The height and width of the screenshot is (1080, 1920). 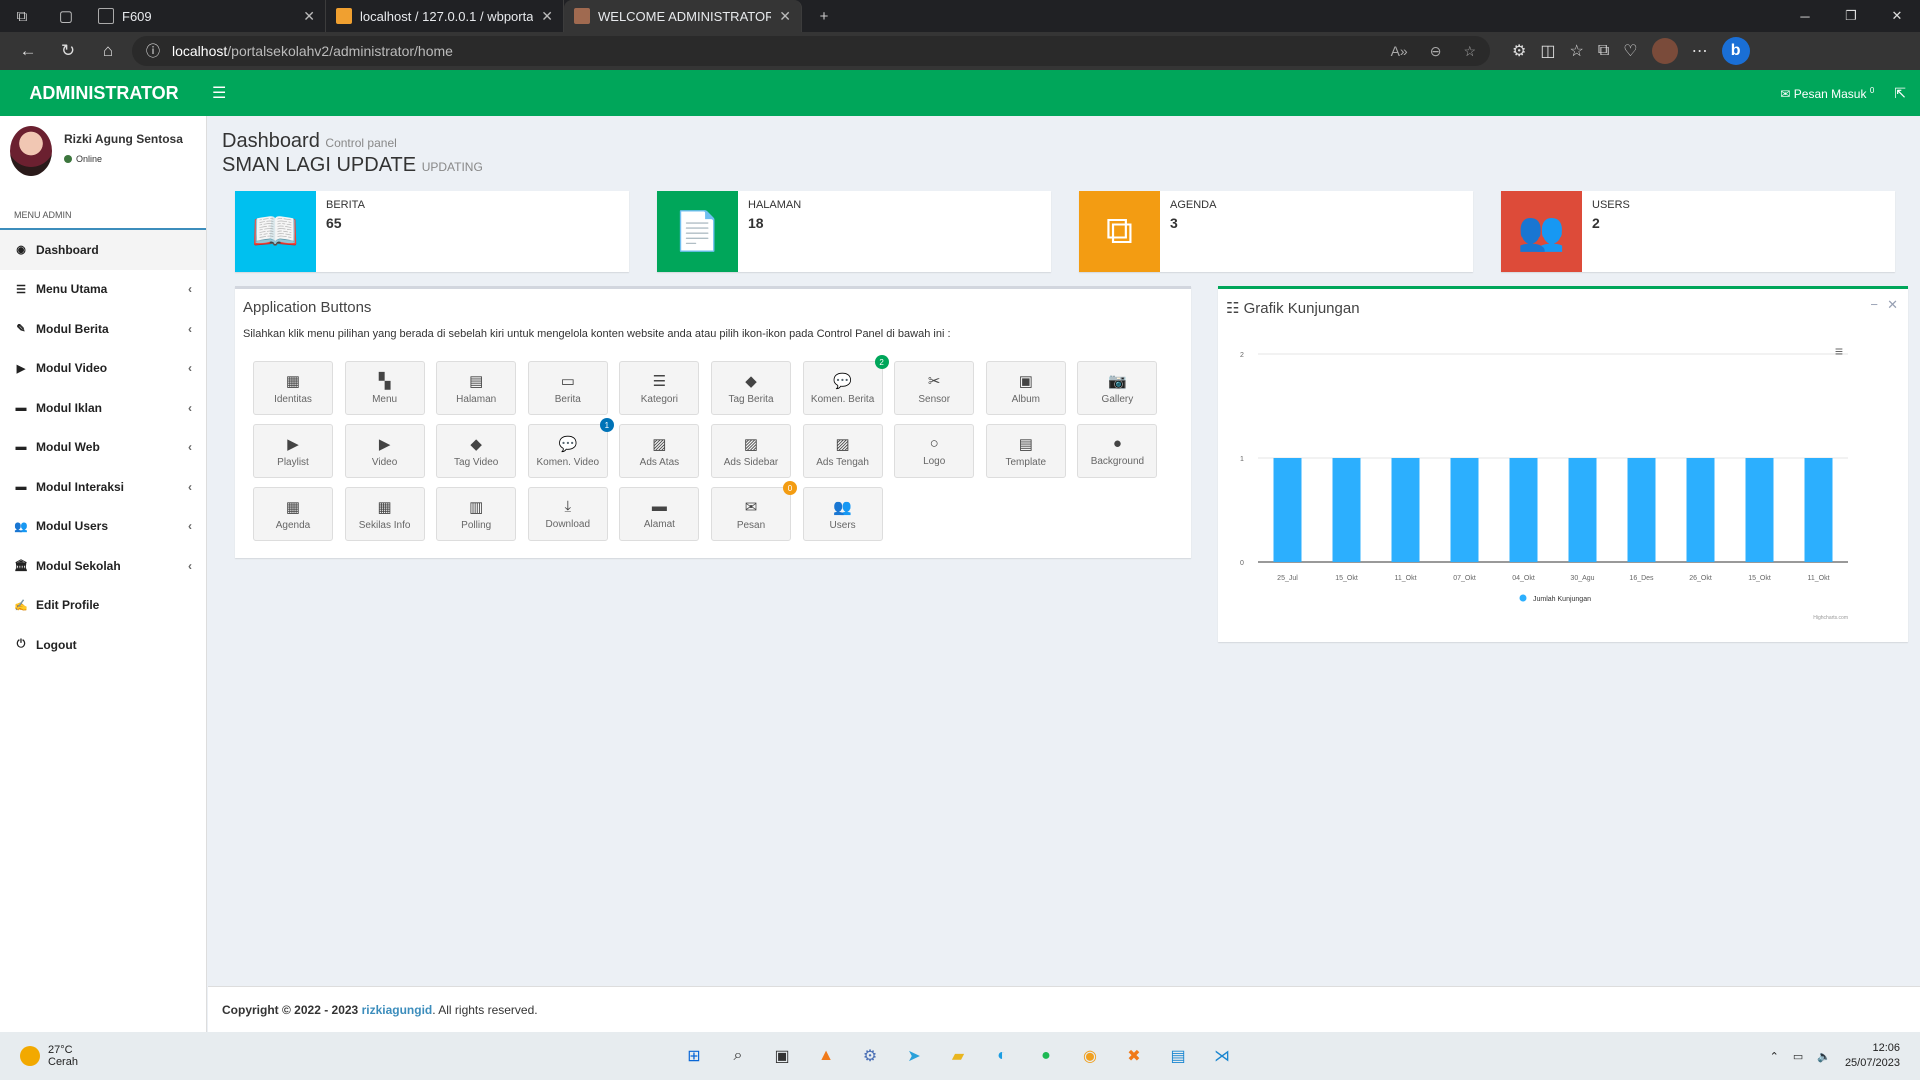 I want to click on sidebar-item-modul-iklan: ▬ Modul Iklan ‹, so click(x=103, y=408).